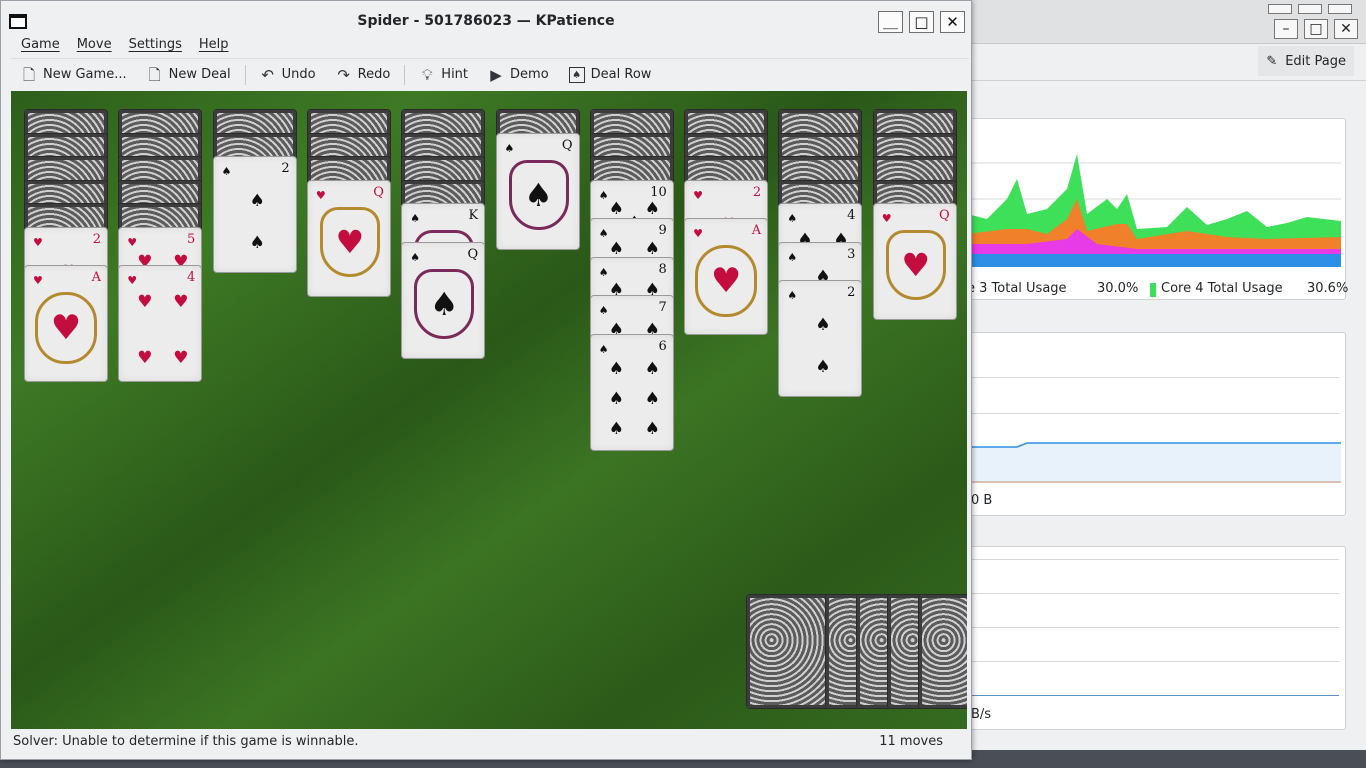 Image resolution: width=1366 pixels, height=768 pixels. Describe the element at coordinates (890, 22) in the screenshot. I see `minimize-button: ＿` at that location.